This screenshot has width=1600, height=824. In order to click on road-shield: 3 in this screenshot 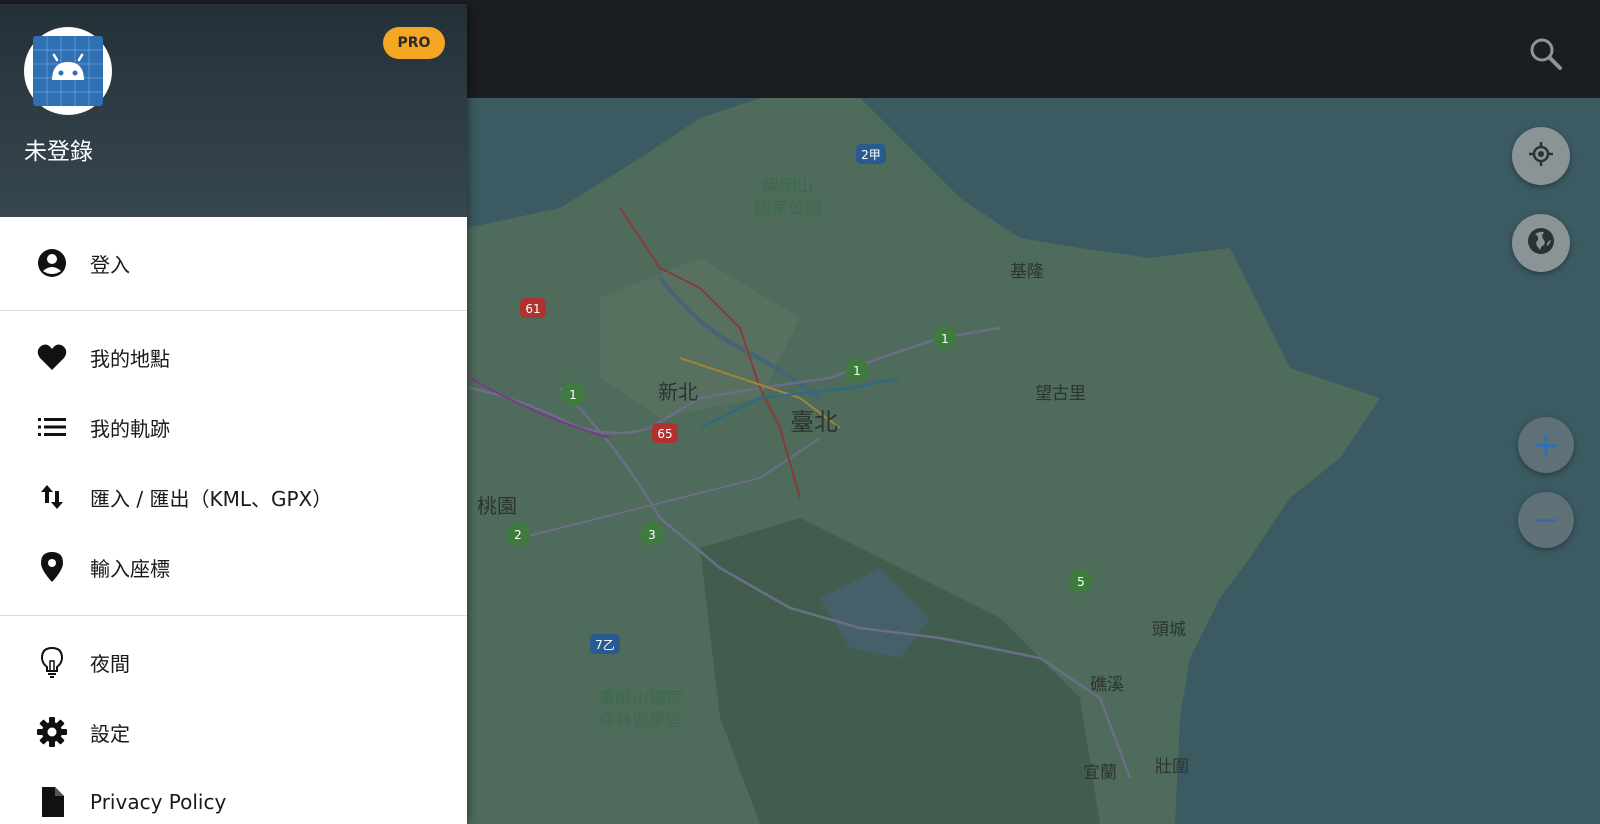, I will do `click(652, 534)`.